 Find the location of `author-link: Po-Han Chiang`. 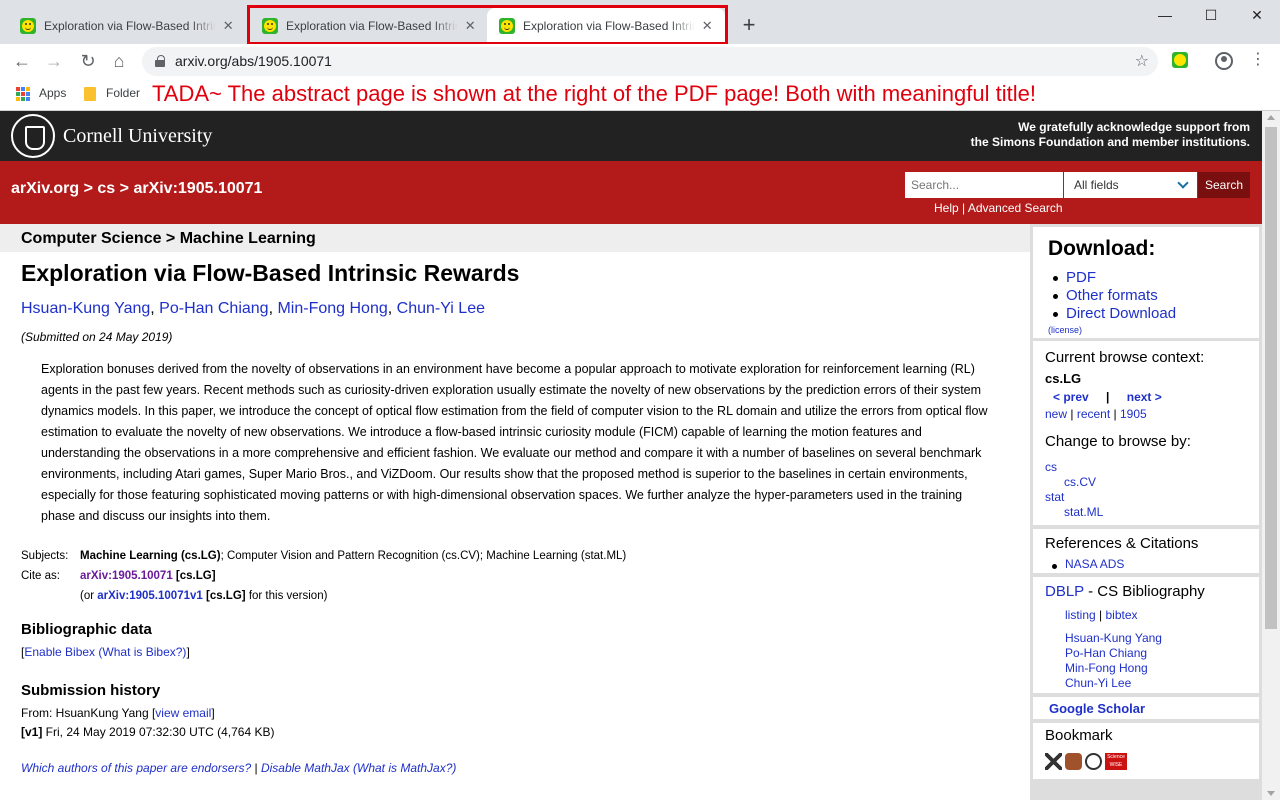

author-link: Po-Han Chiang is located at coordinates (213, 308).